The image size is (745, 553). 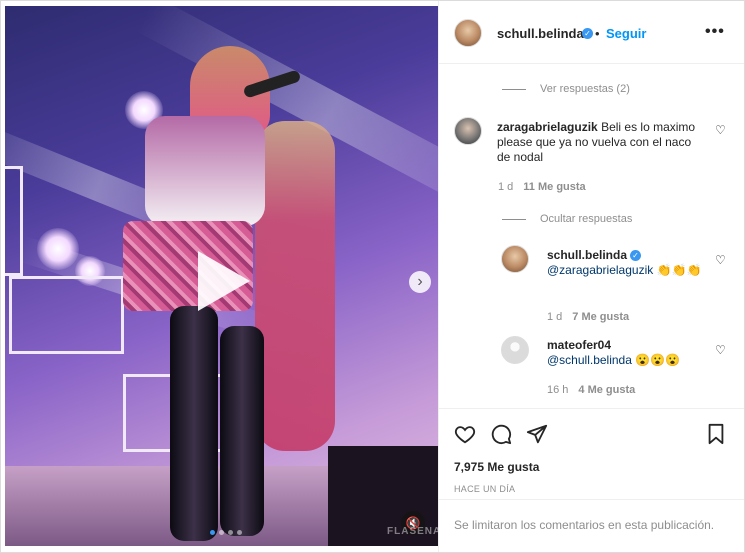 What do you see at coordinates (484, 489) in the screenshot?
I see `post-timestamp: HACE UN DÍA` at bounding box center [484, 489].